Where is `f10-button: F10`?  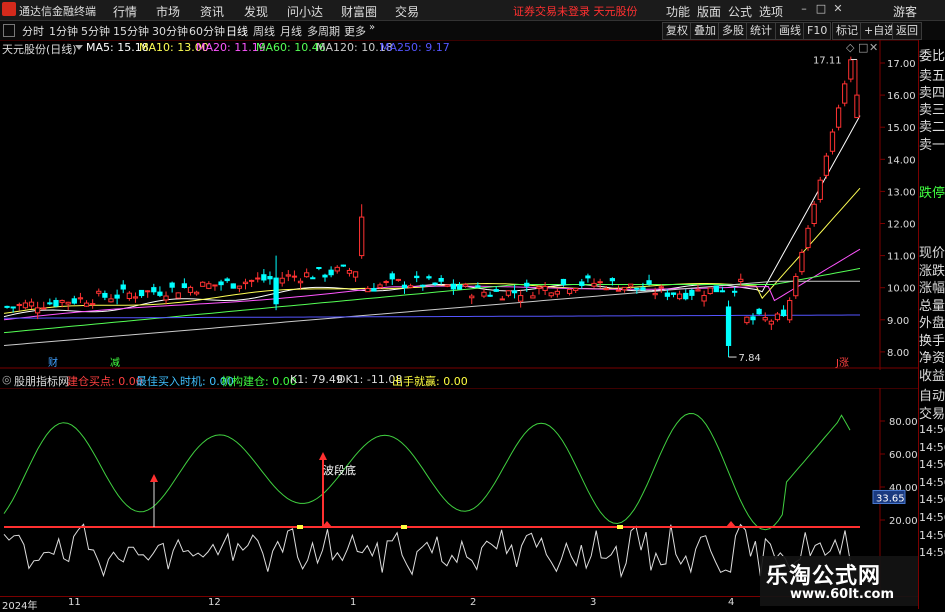
f10-button: F10 is located at coordinates (817, 31).